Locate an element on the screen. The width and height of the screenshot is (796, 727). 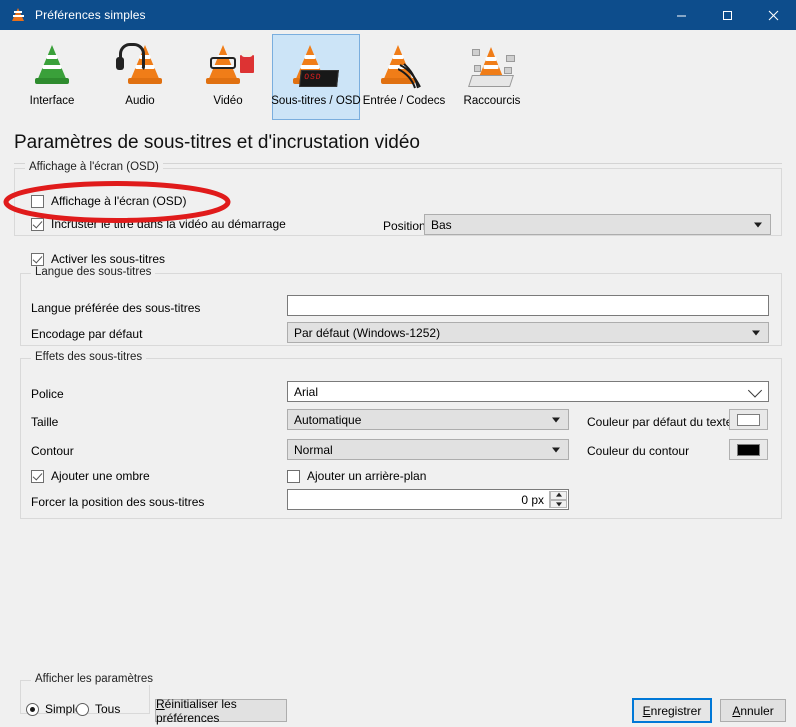
preferred-language-input is located at coordinates (528, 305).